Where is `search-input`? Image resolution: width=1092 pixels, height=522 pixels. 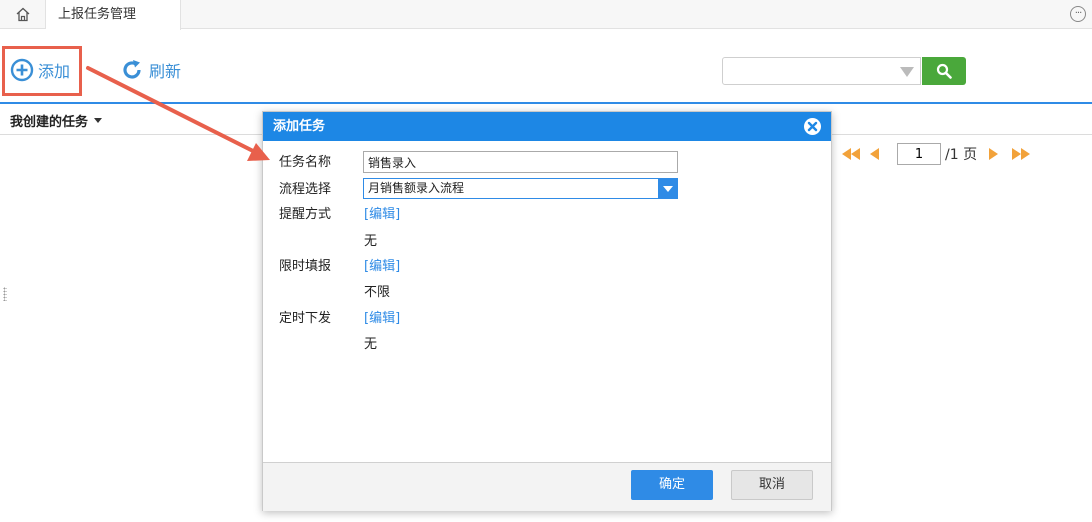
search-input is located at coordinates (821, 71).